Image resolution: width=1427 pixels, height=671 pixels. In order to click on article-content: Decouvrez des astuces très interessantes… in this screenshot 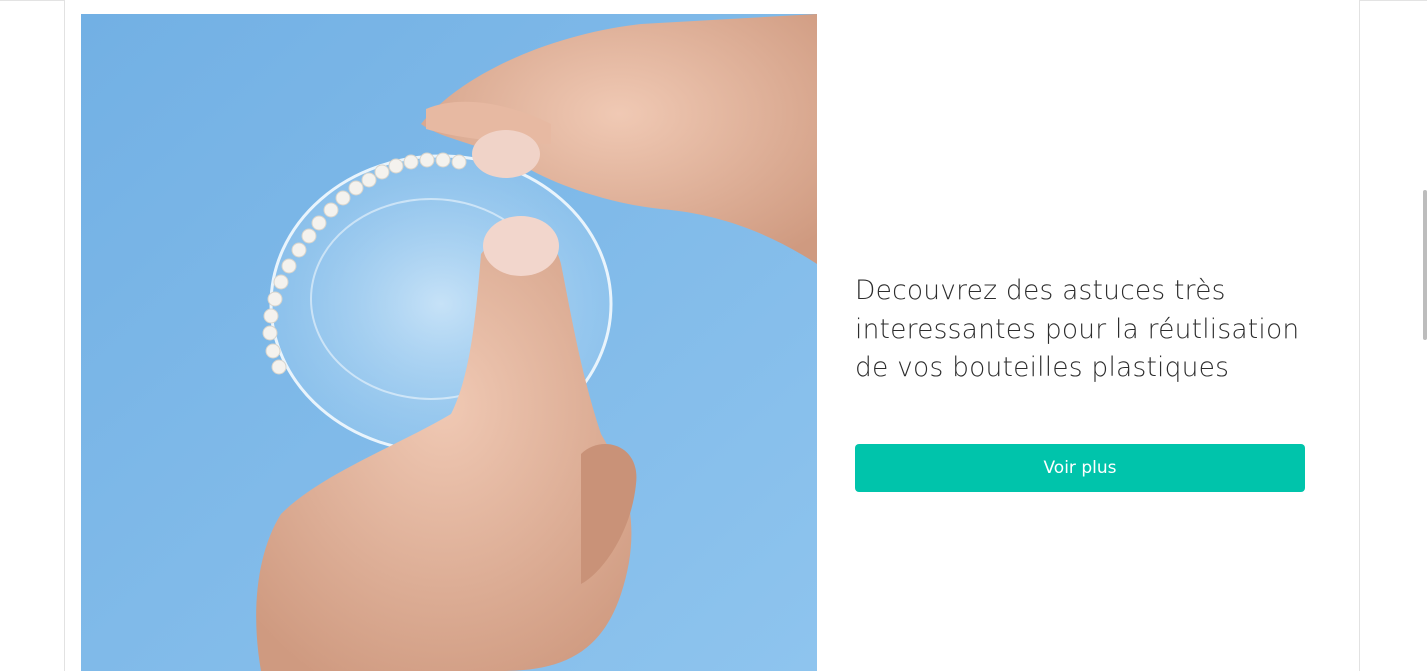, I will do `click(1085, 330)`.